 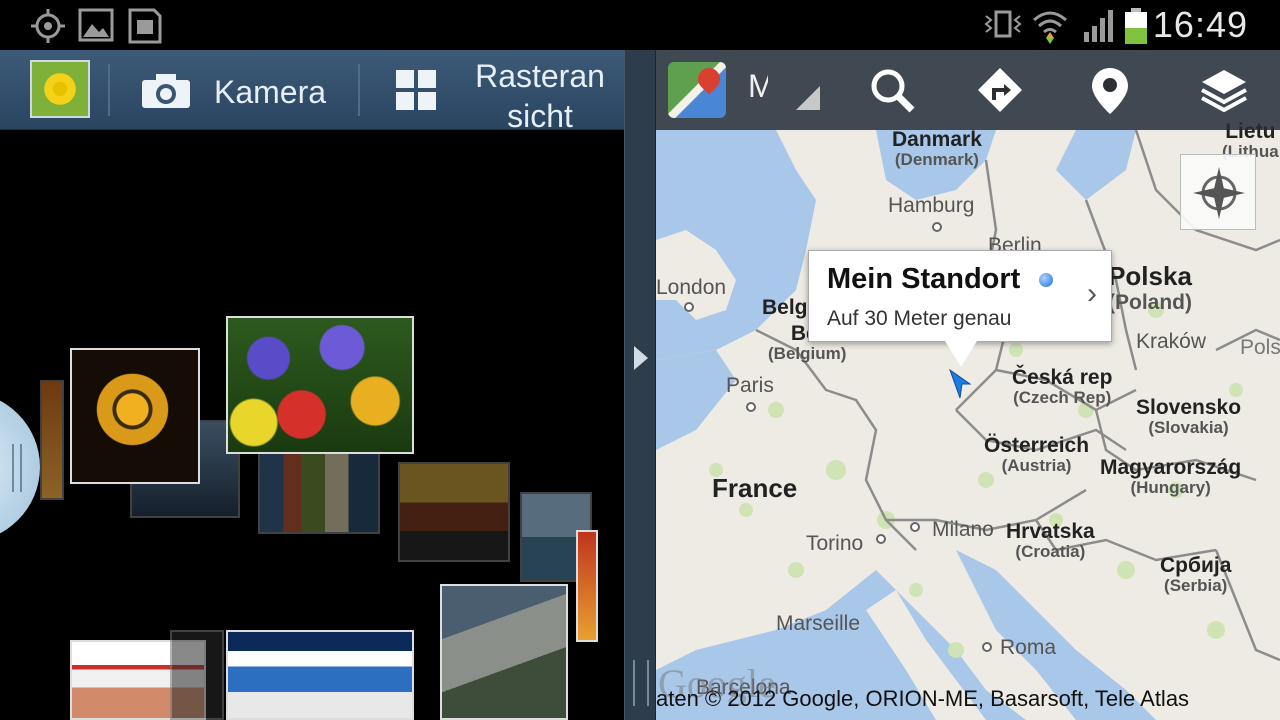 I want to click on country-name: Belgi, so click(x=788, y=307).